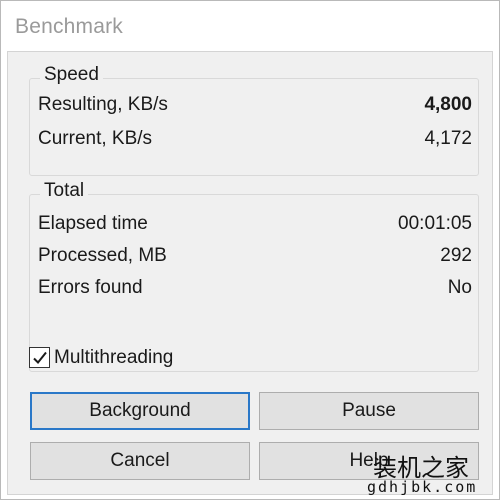  Describe the element at coordinates (422, 487) in the screenshot. I see `watermark-url: gdhjbk.com` at that location.